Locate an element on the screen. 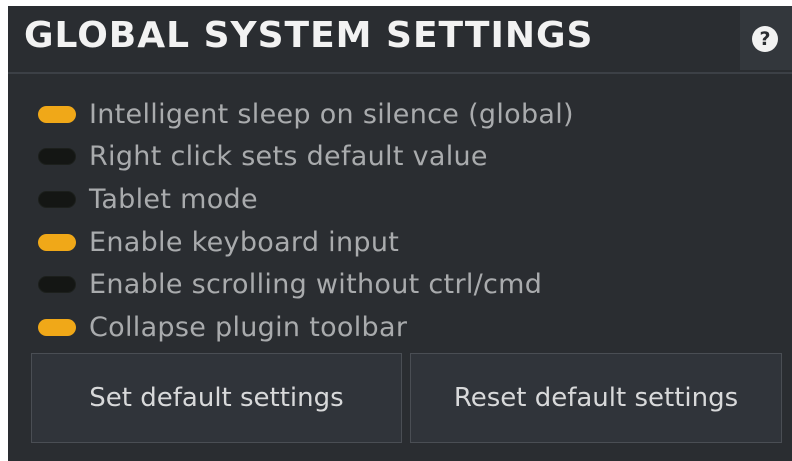  panel-title: GLOBAL SYSTEM SETTINGS is located at coordinates (309, 35).